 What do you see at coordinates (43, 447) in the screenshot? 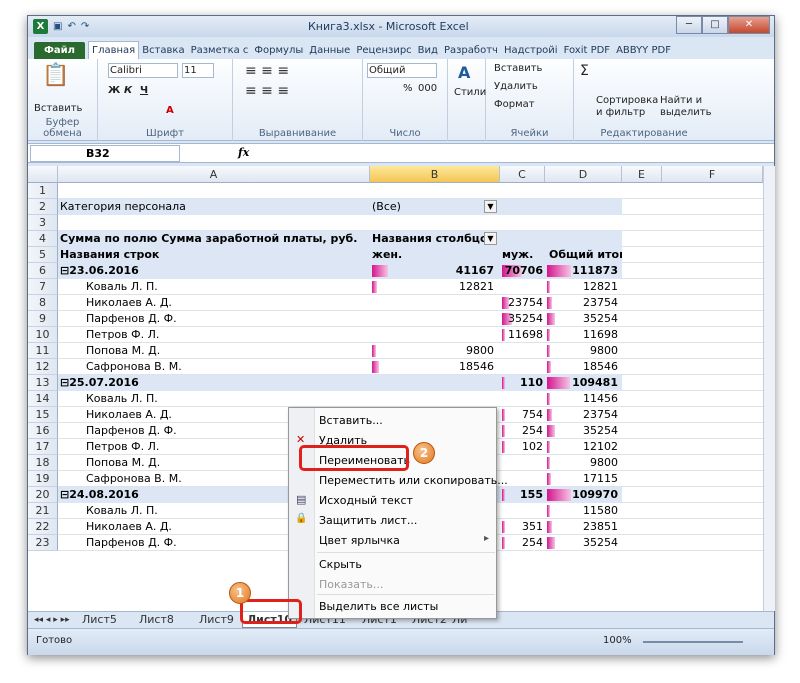
I see `row-header: 17` at bounding box center [43, 447].